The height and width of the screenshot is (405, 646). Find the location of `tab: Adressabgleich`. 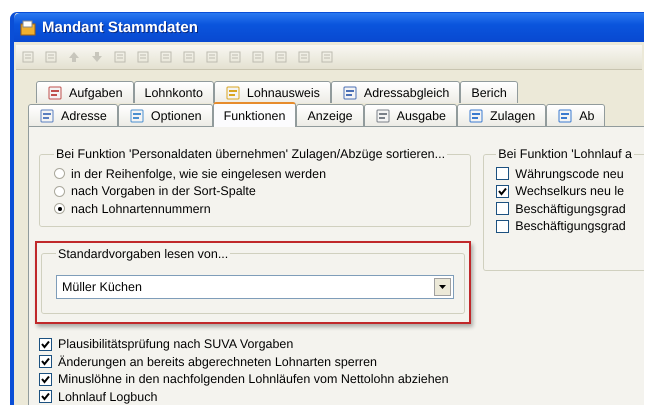

tab: Adressabgleich is located at coordinates (395, 92).